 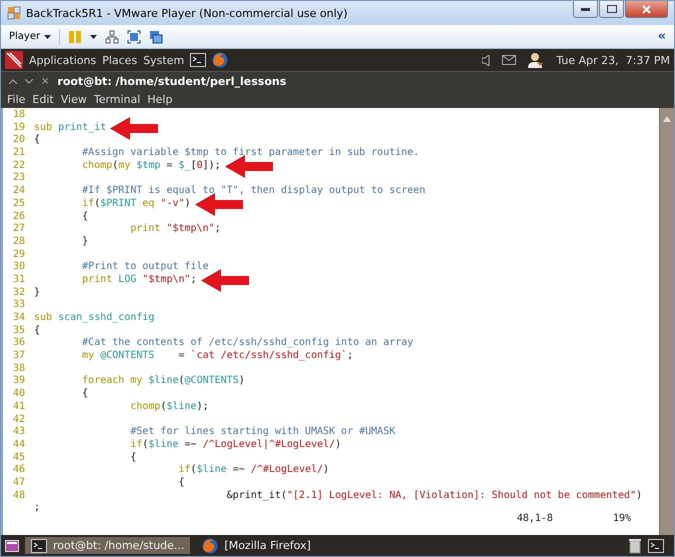 What do you see at coordinates (235, 445) in the screenshot?
I see `code-line: if($line =~ /^LogLevel|^#LogLevel/)` at bounding box center [235, 445].